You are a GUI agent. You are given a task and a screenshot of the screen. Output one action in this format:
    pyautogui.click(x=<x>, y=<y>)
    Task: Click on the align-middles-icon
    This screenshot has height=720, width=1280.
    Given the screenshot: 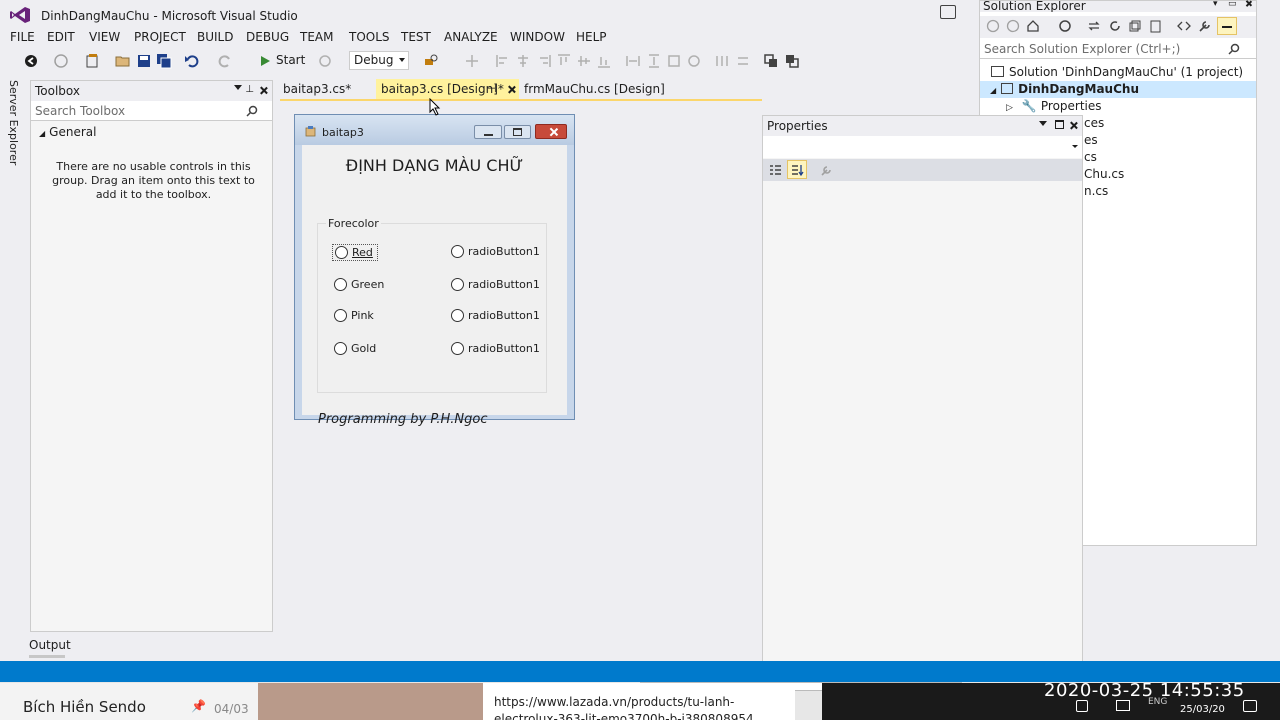 What is the action you would take?
    pyautogui.click(x=584, y=61)
    